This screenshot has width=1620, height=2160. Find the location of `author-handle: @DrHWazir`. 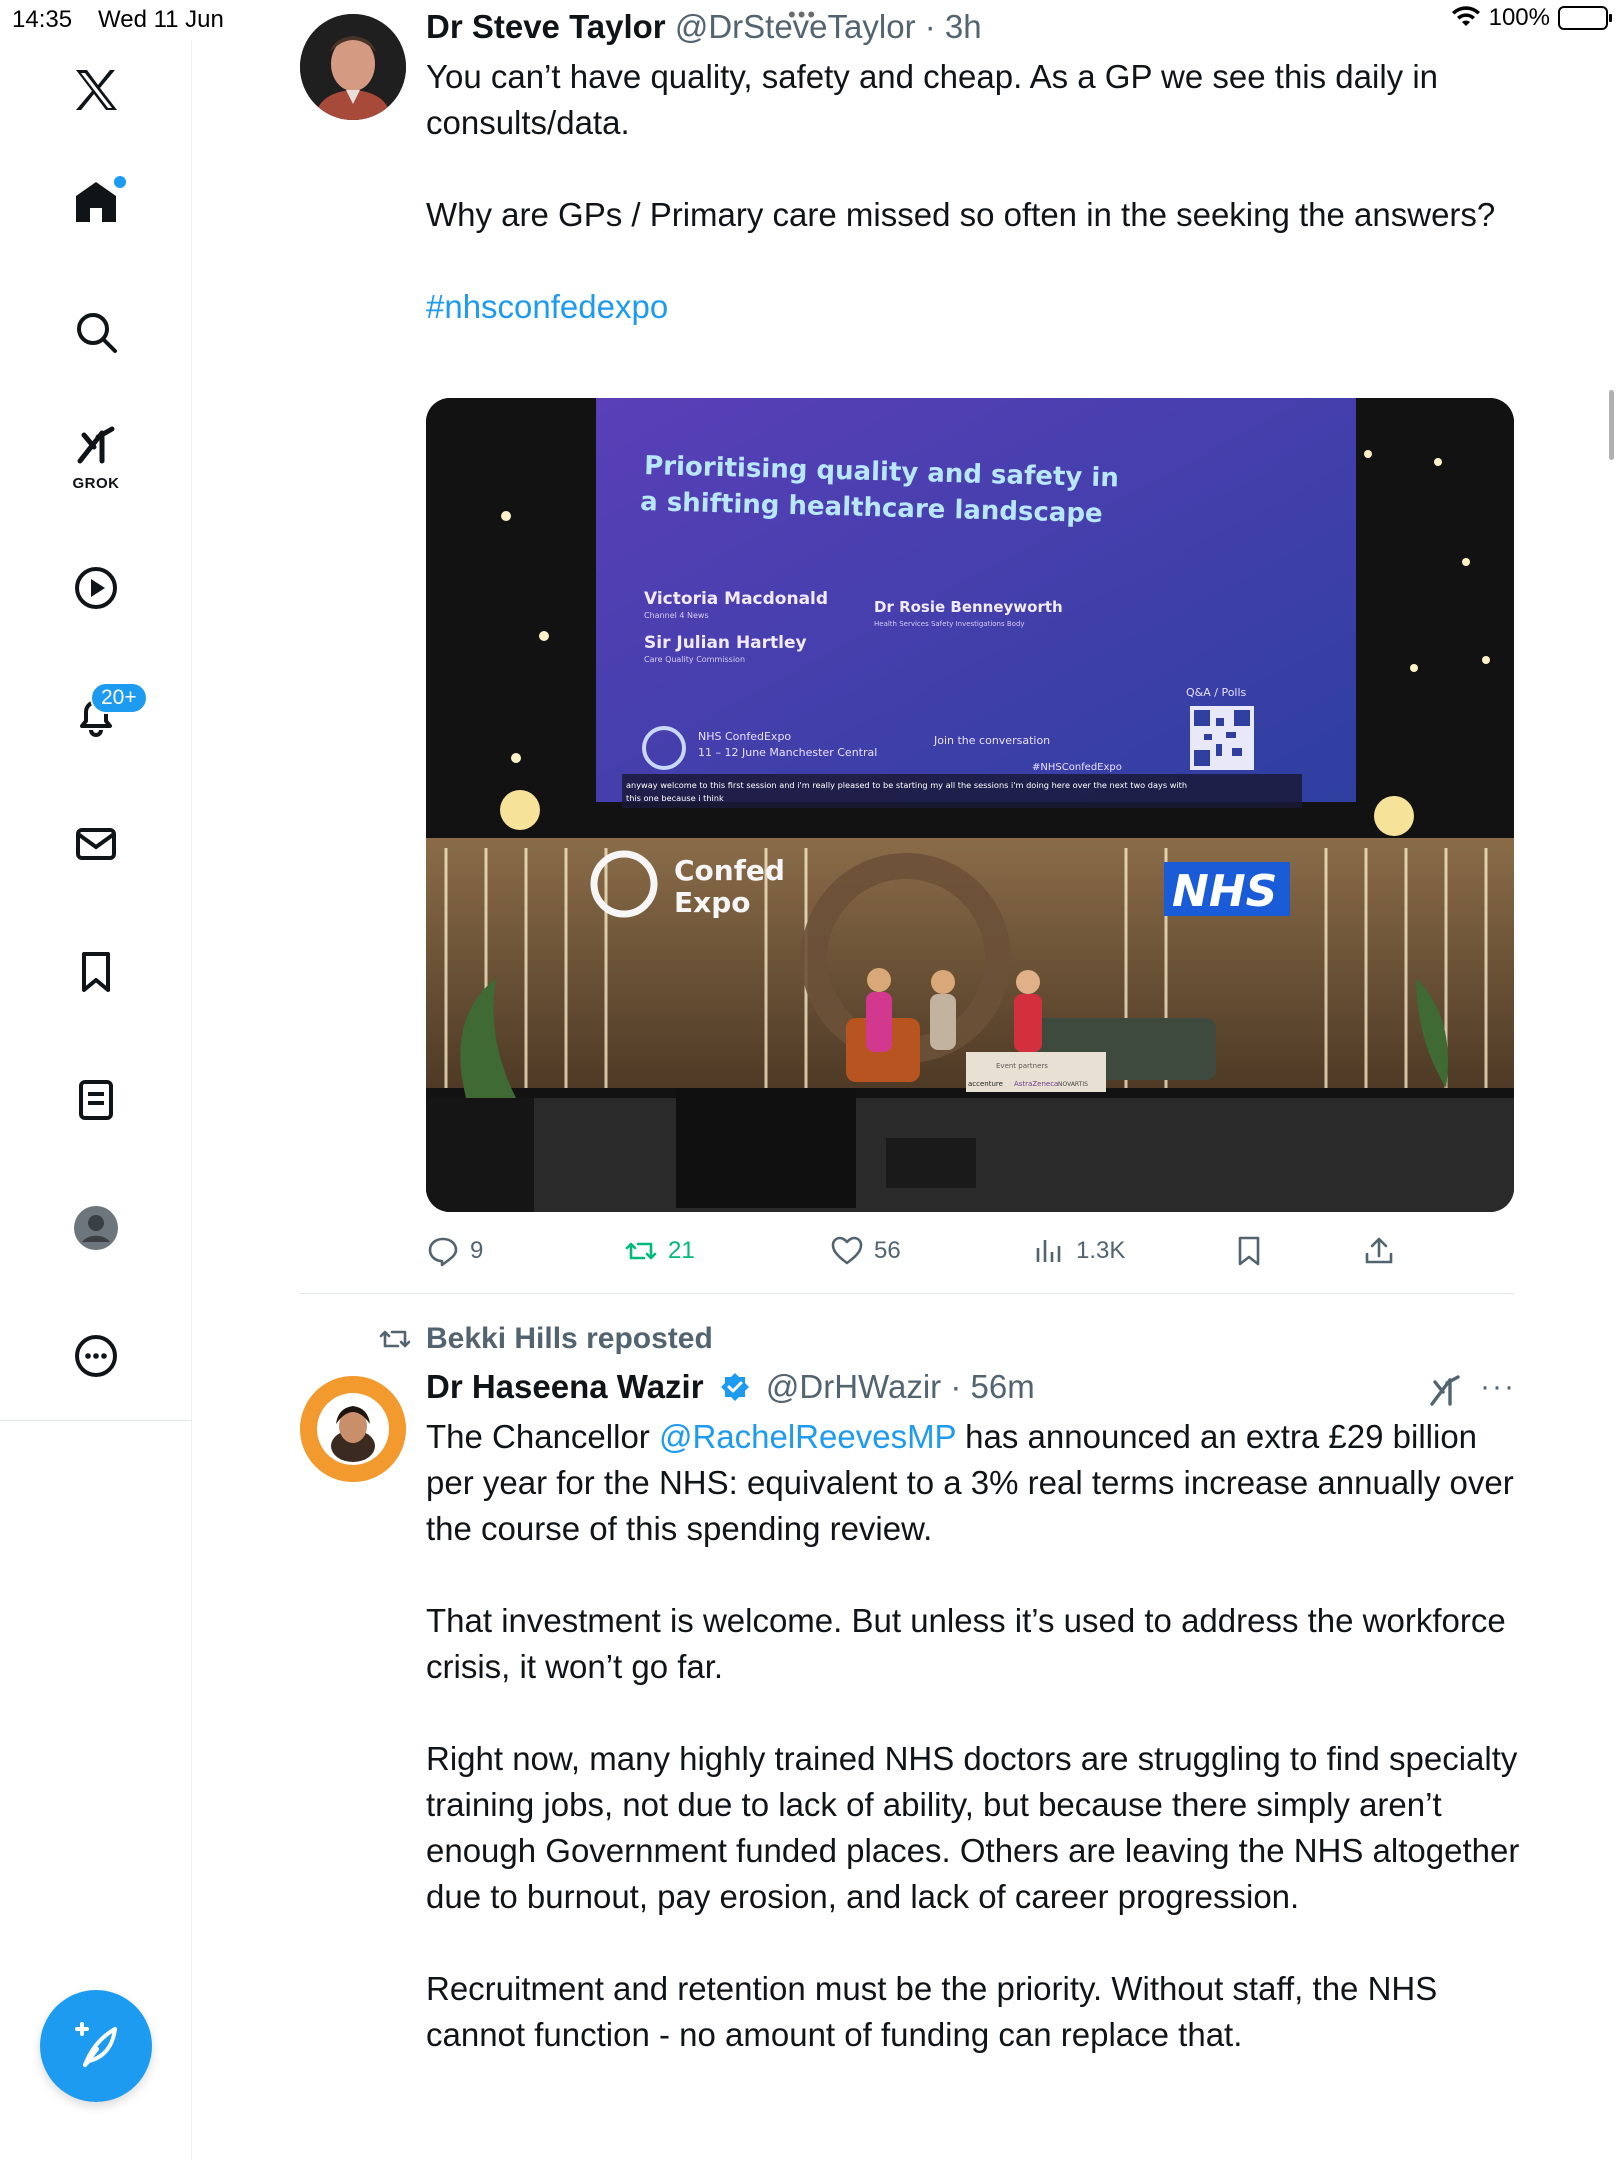

author-handle: @DrHWazir is located at coordinates (853, 1386).